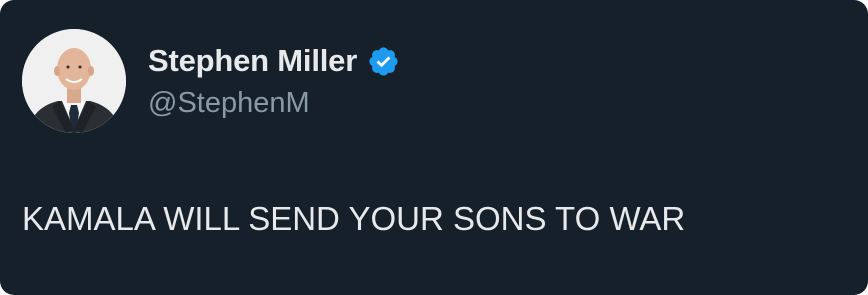 The image size is (868, 295). I want to click on author-avatar, so click(74, 81).